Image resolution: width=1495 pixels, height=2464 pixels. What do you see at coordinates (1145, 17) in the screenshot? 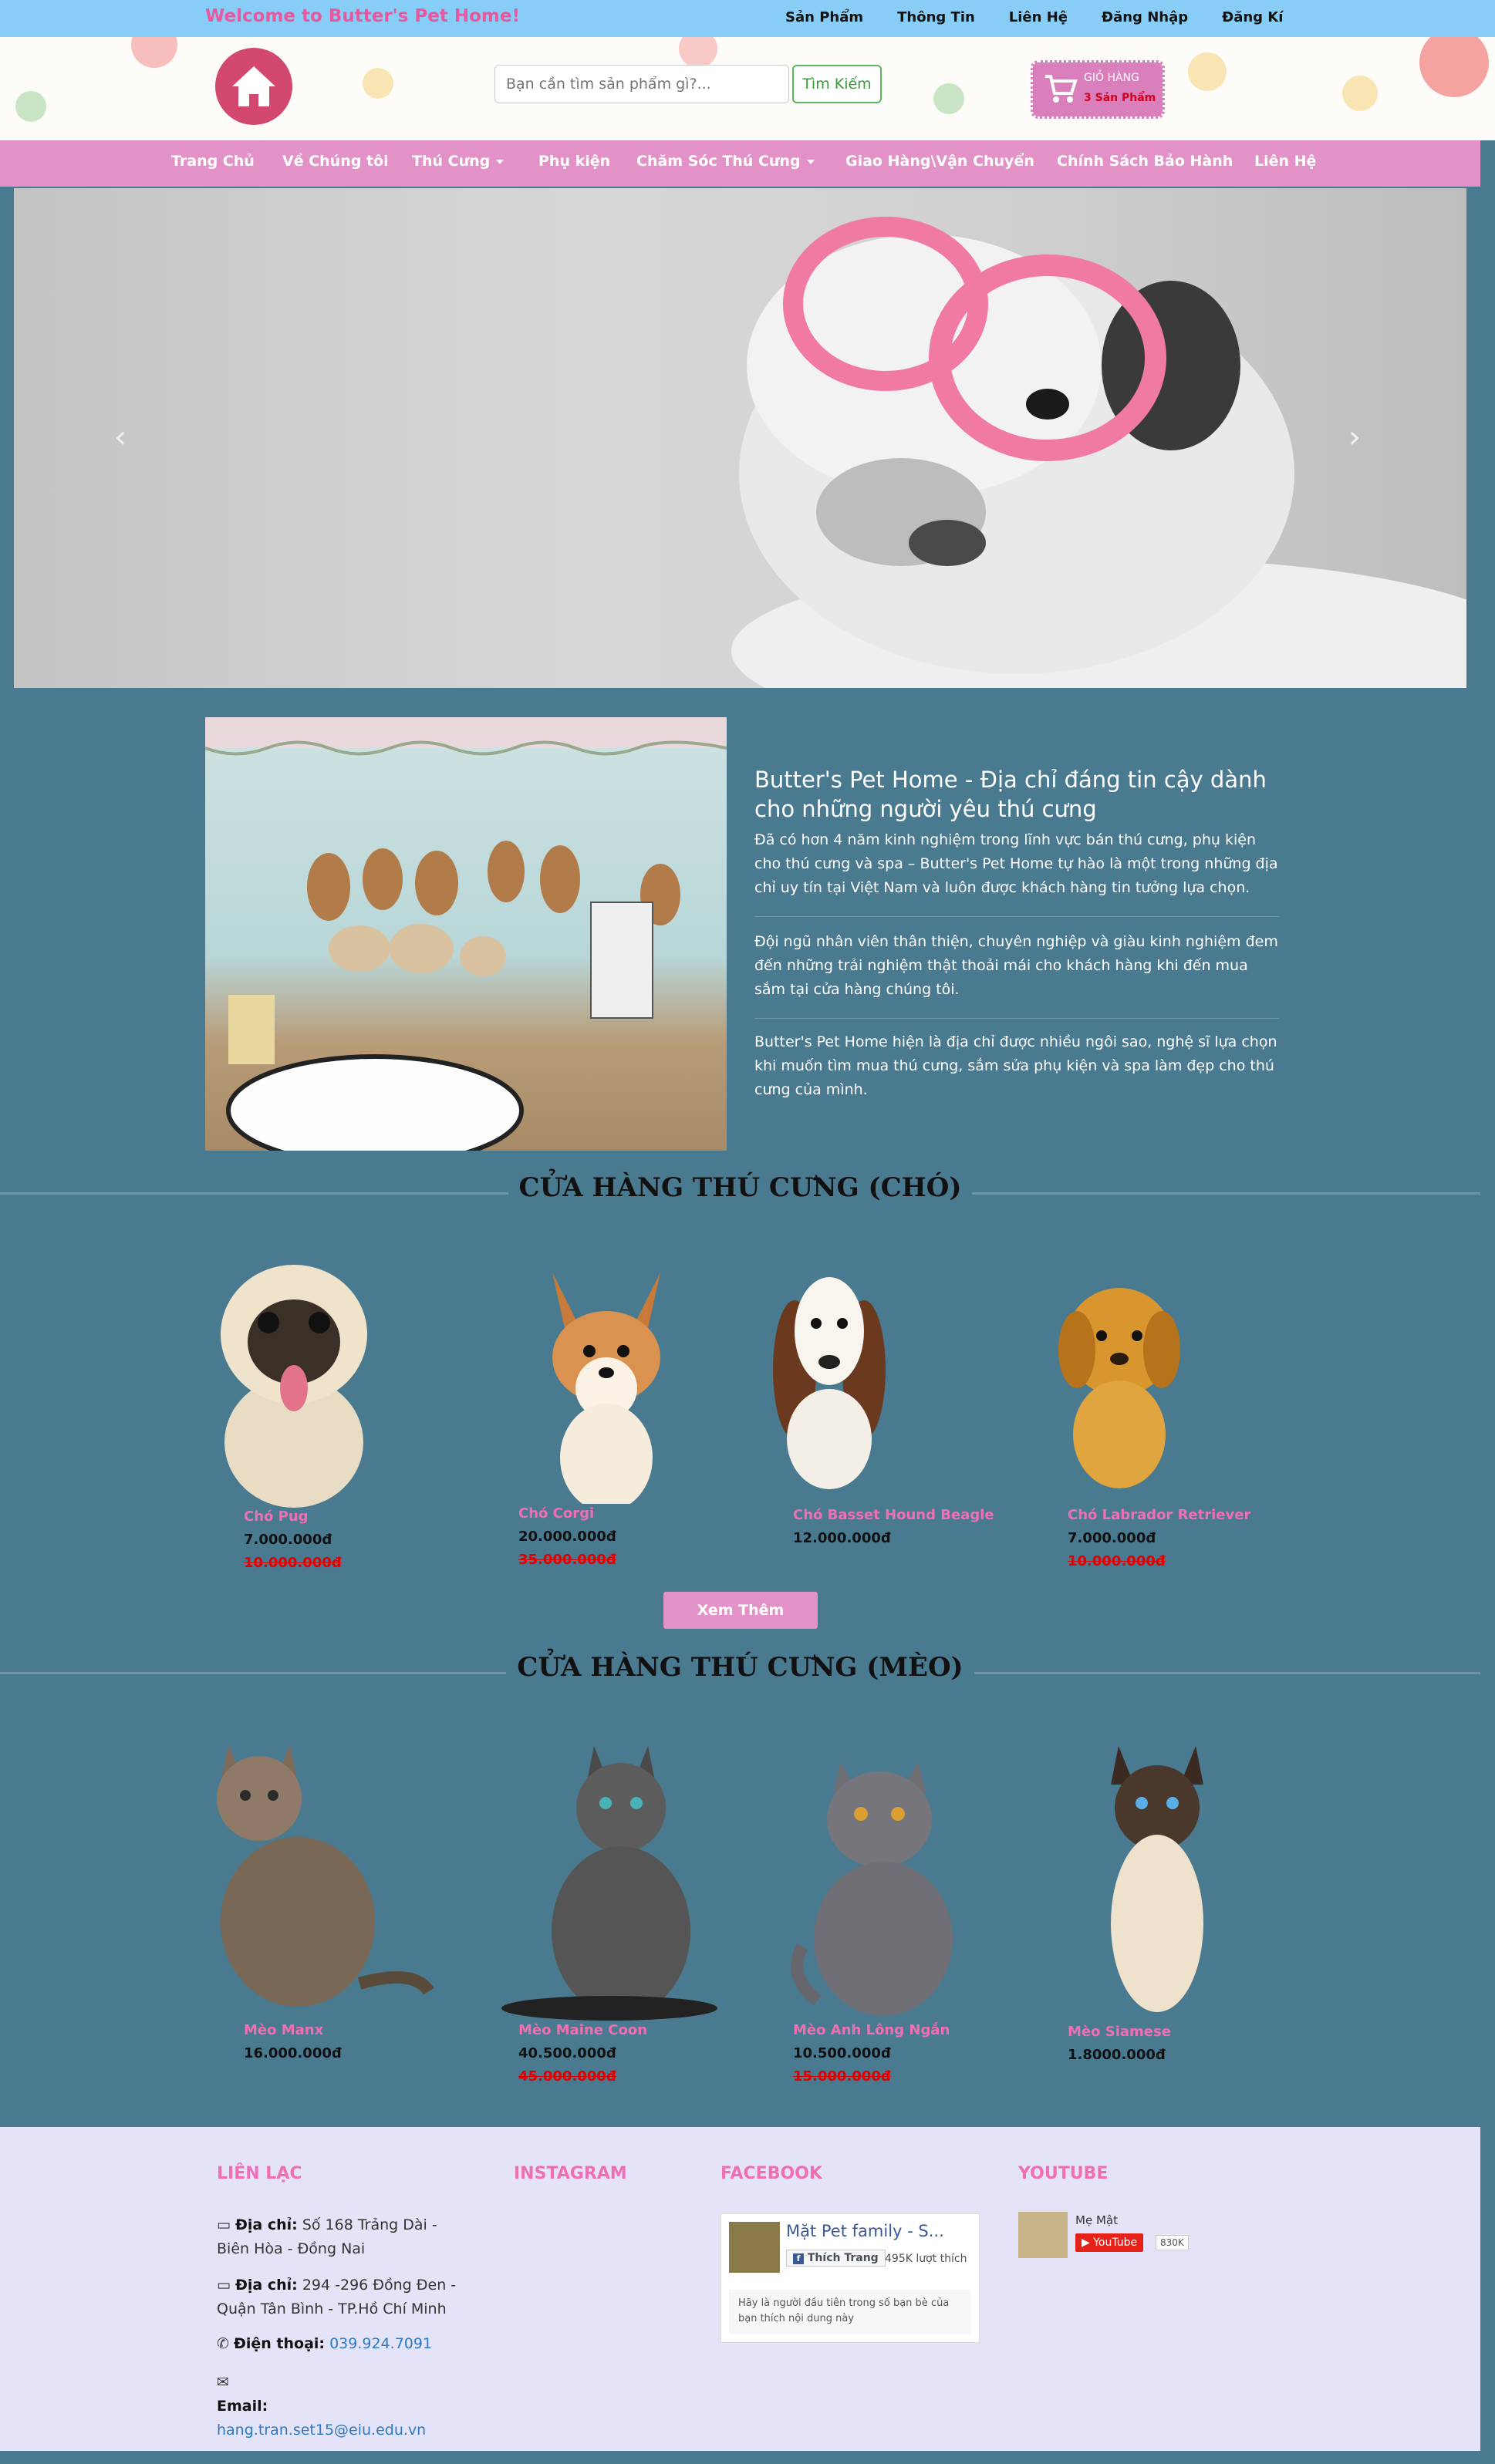
I see `top-link-login: Đăng Nhập` at bounding box center [1145, 17].